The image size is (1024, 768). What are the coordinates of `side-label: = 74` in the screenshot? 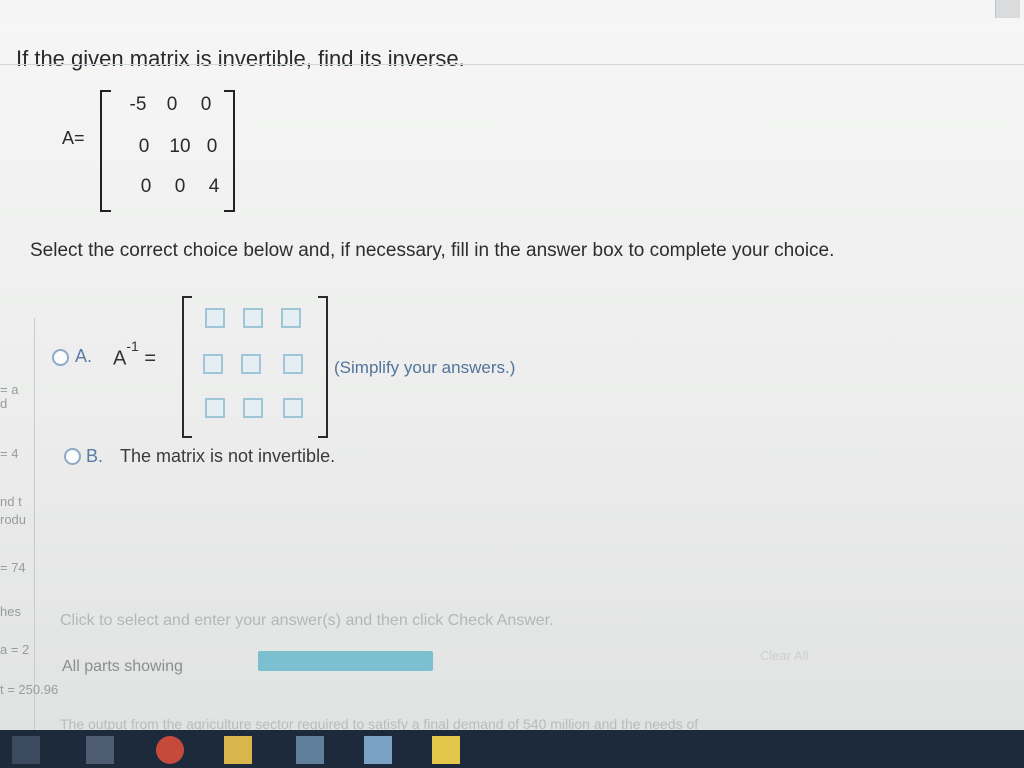 It's located at (13, 567).